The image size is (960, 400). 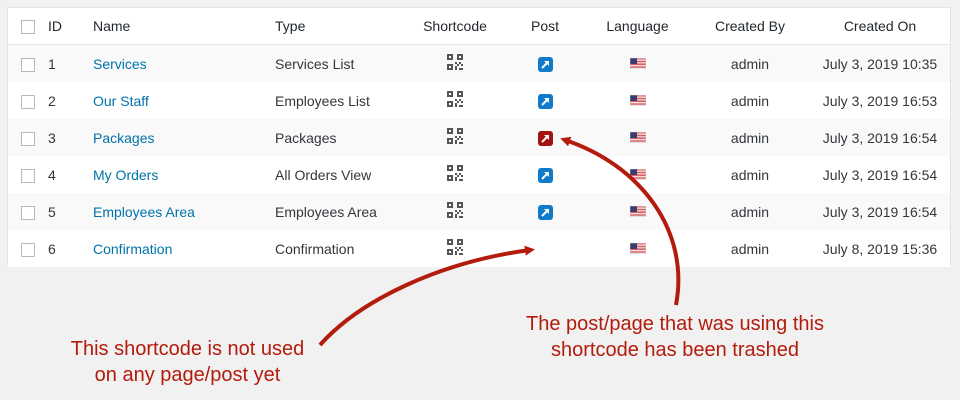 I want to click on annotation-trashed-line1: The post/page that was using this, so click(x=675, y=324).